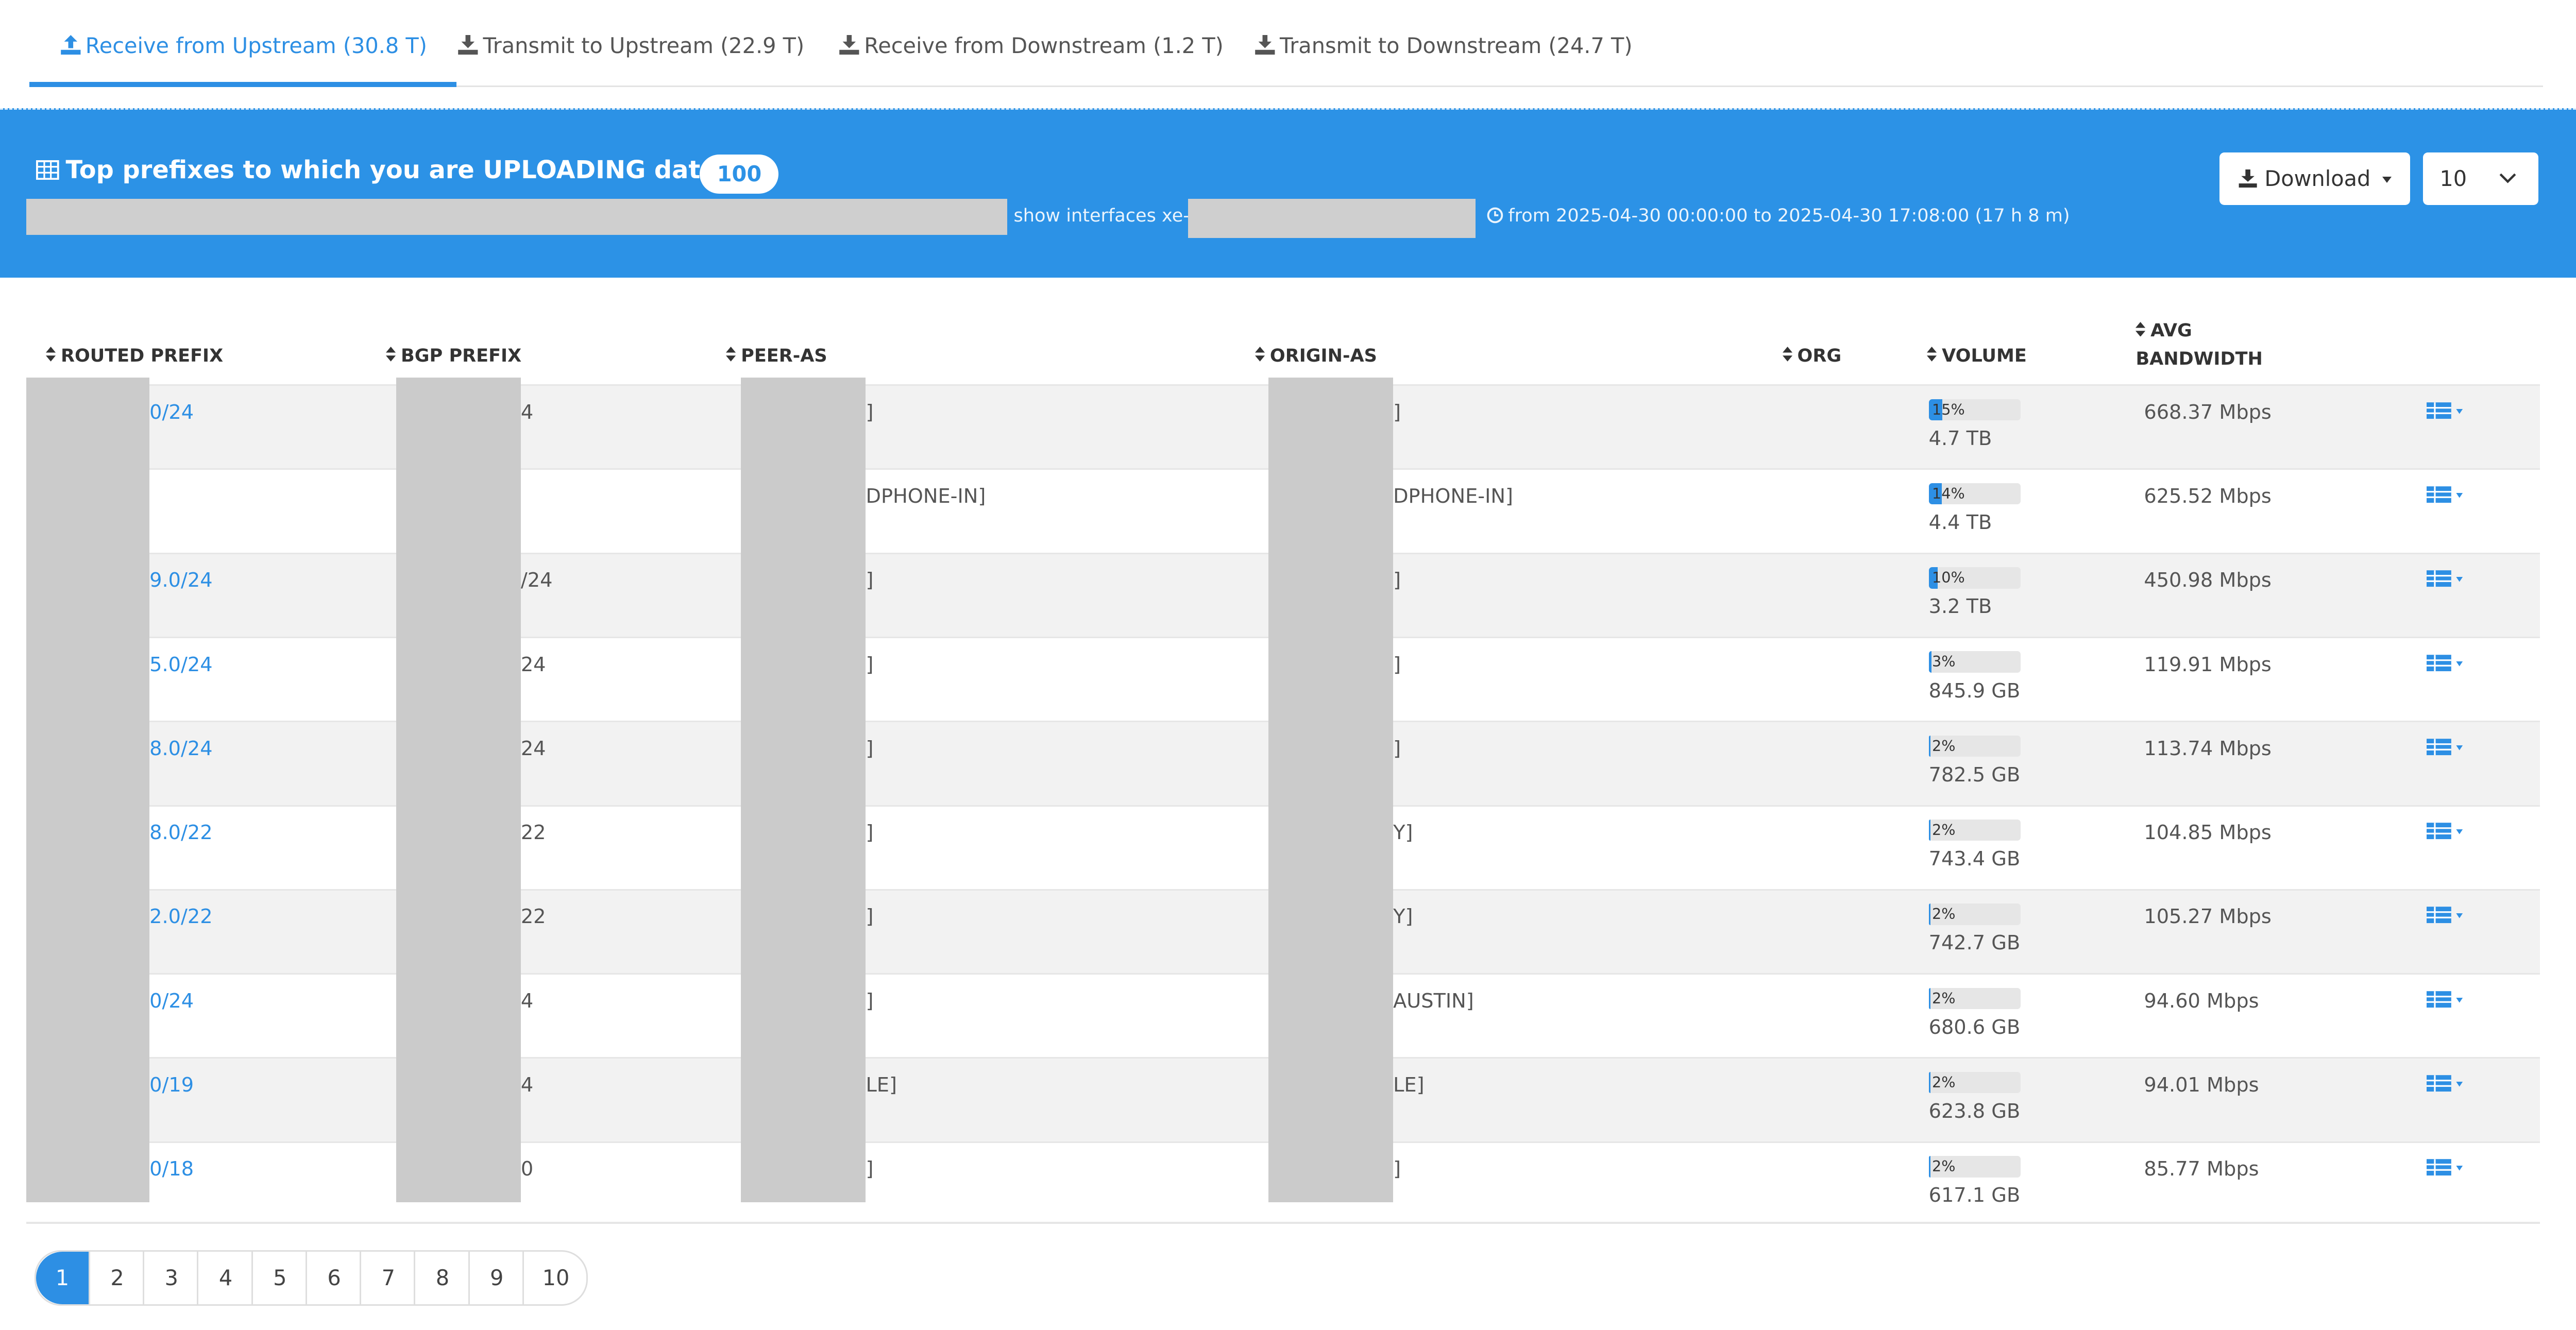 The width and height of the screenshot is (2576, 1330). Describe the element at coordinates (62, 1277) in the screenshot. I see `page-1-button: 1` at that location.